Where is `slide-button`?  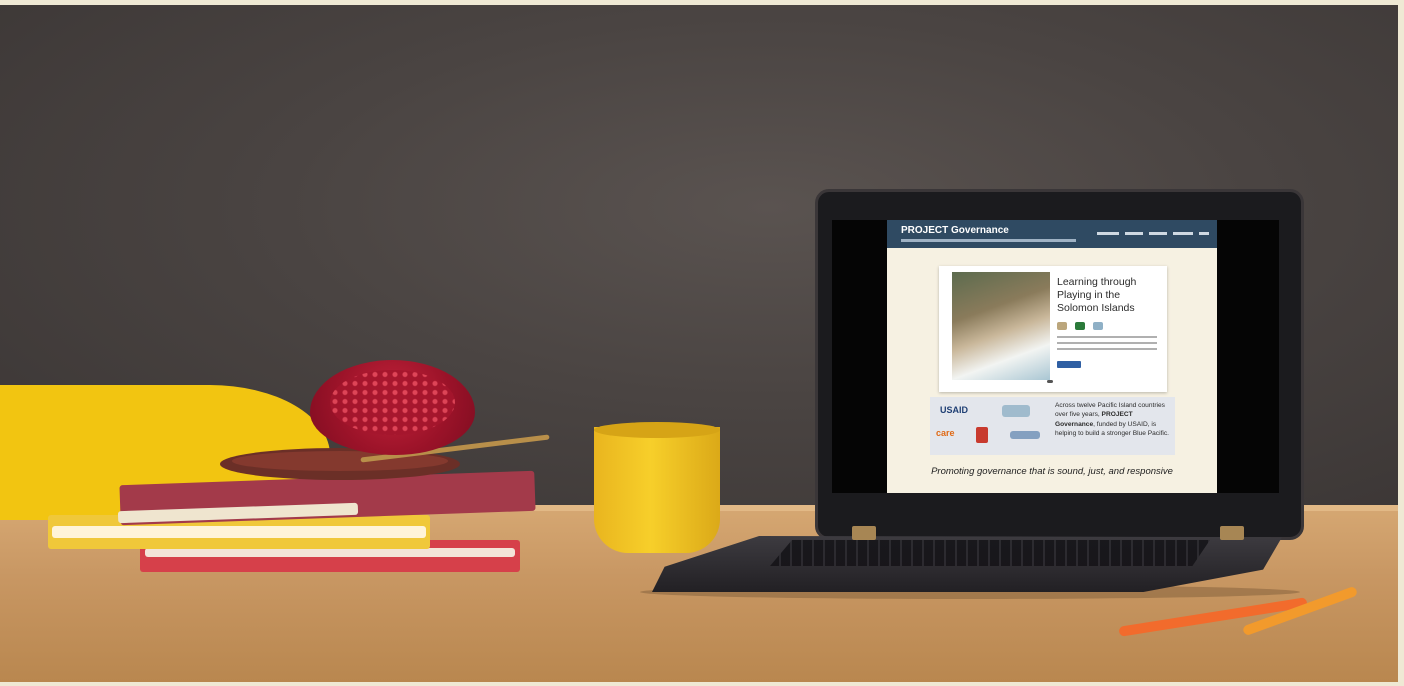
slide-button is located at coordinates (1069, 364).